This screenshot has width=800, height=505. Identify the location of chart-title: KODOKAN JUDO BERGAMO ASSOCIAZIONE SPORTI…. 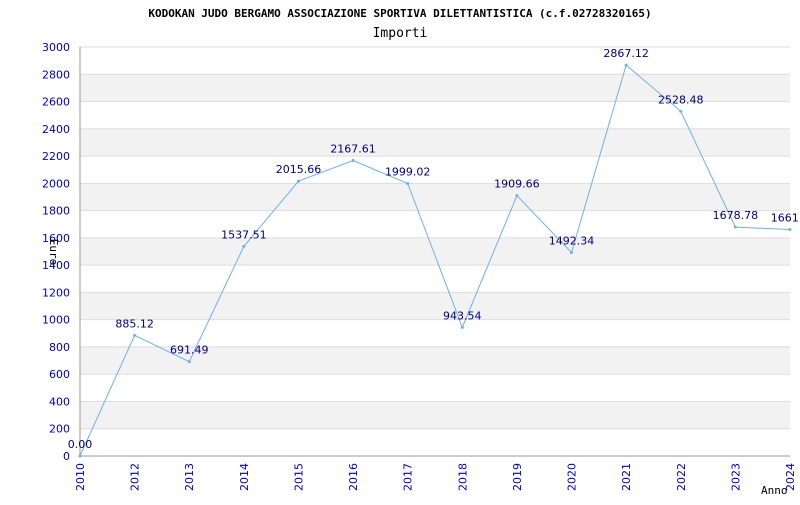
(399, 13).